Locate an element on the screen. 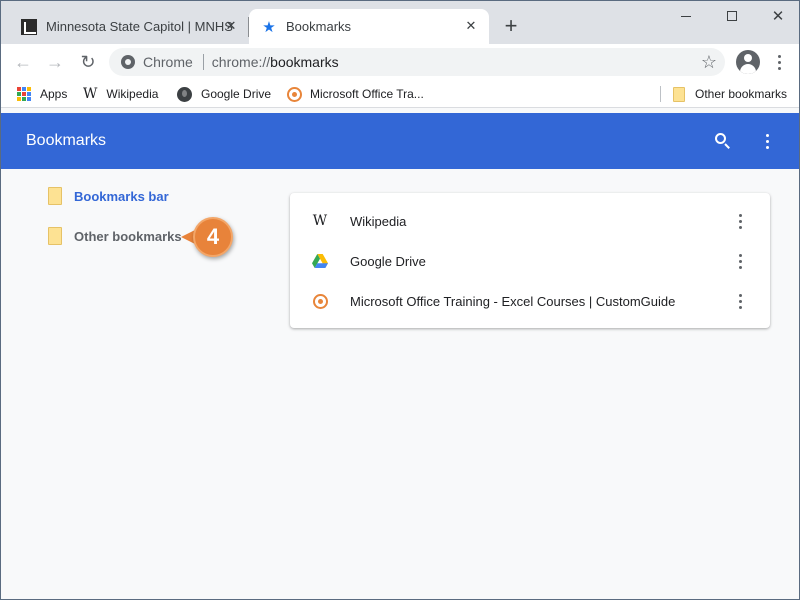 Image resolution: width=800 pixels, height=600 pixels. bookmark-star-icon: ☆ is located at coordinates (709, 62).